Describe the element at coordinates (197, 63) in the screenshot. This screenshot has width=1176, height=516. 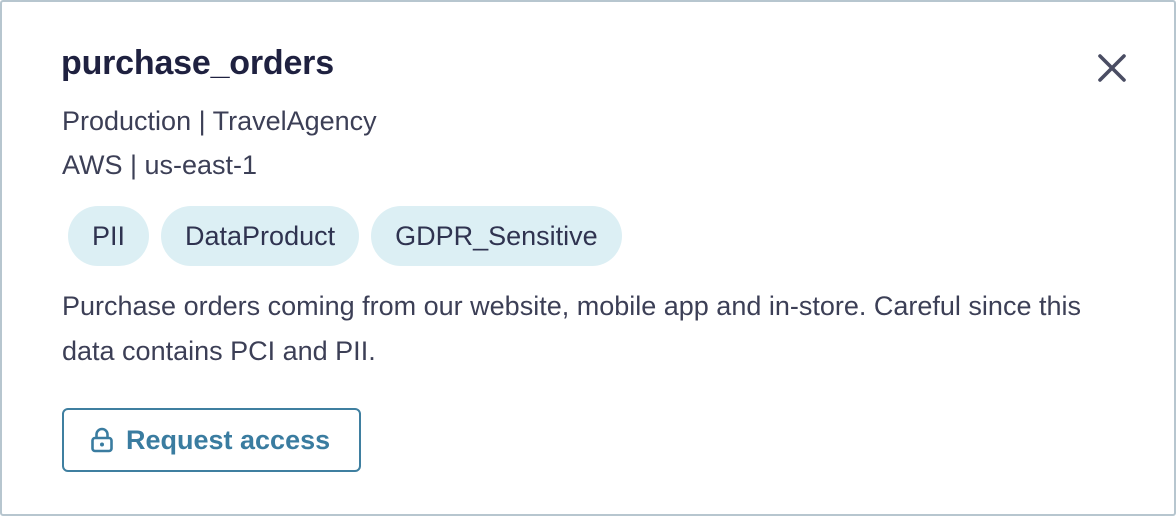
I see `dataset-title: purchase_orders` at that location.